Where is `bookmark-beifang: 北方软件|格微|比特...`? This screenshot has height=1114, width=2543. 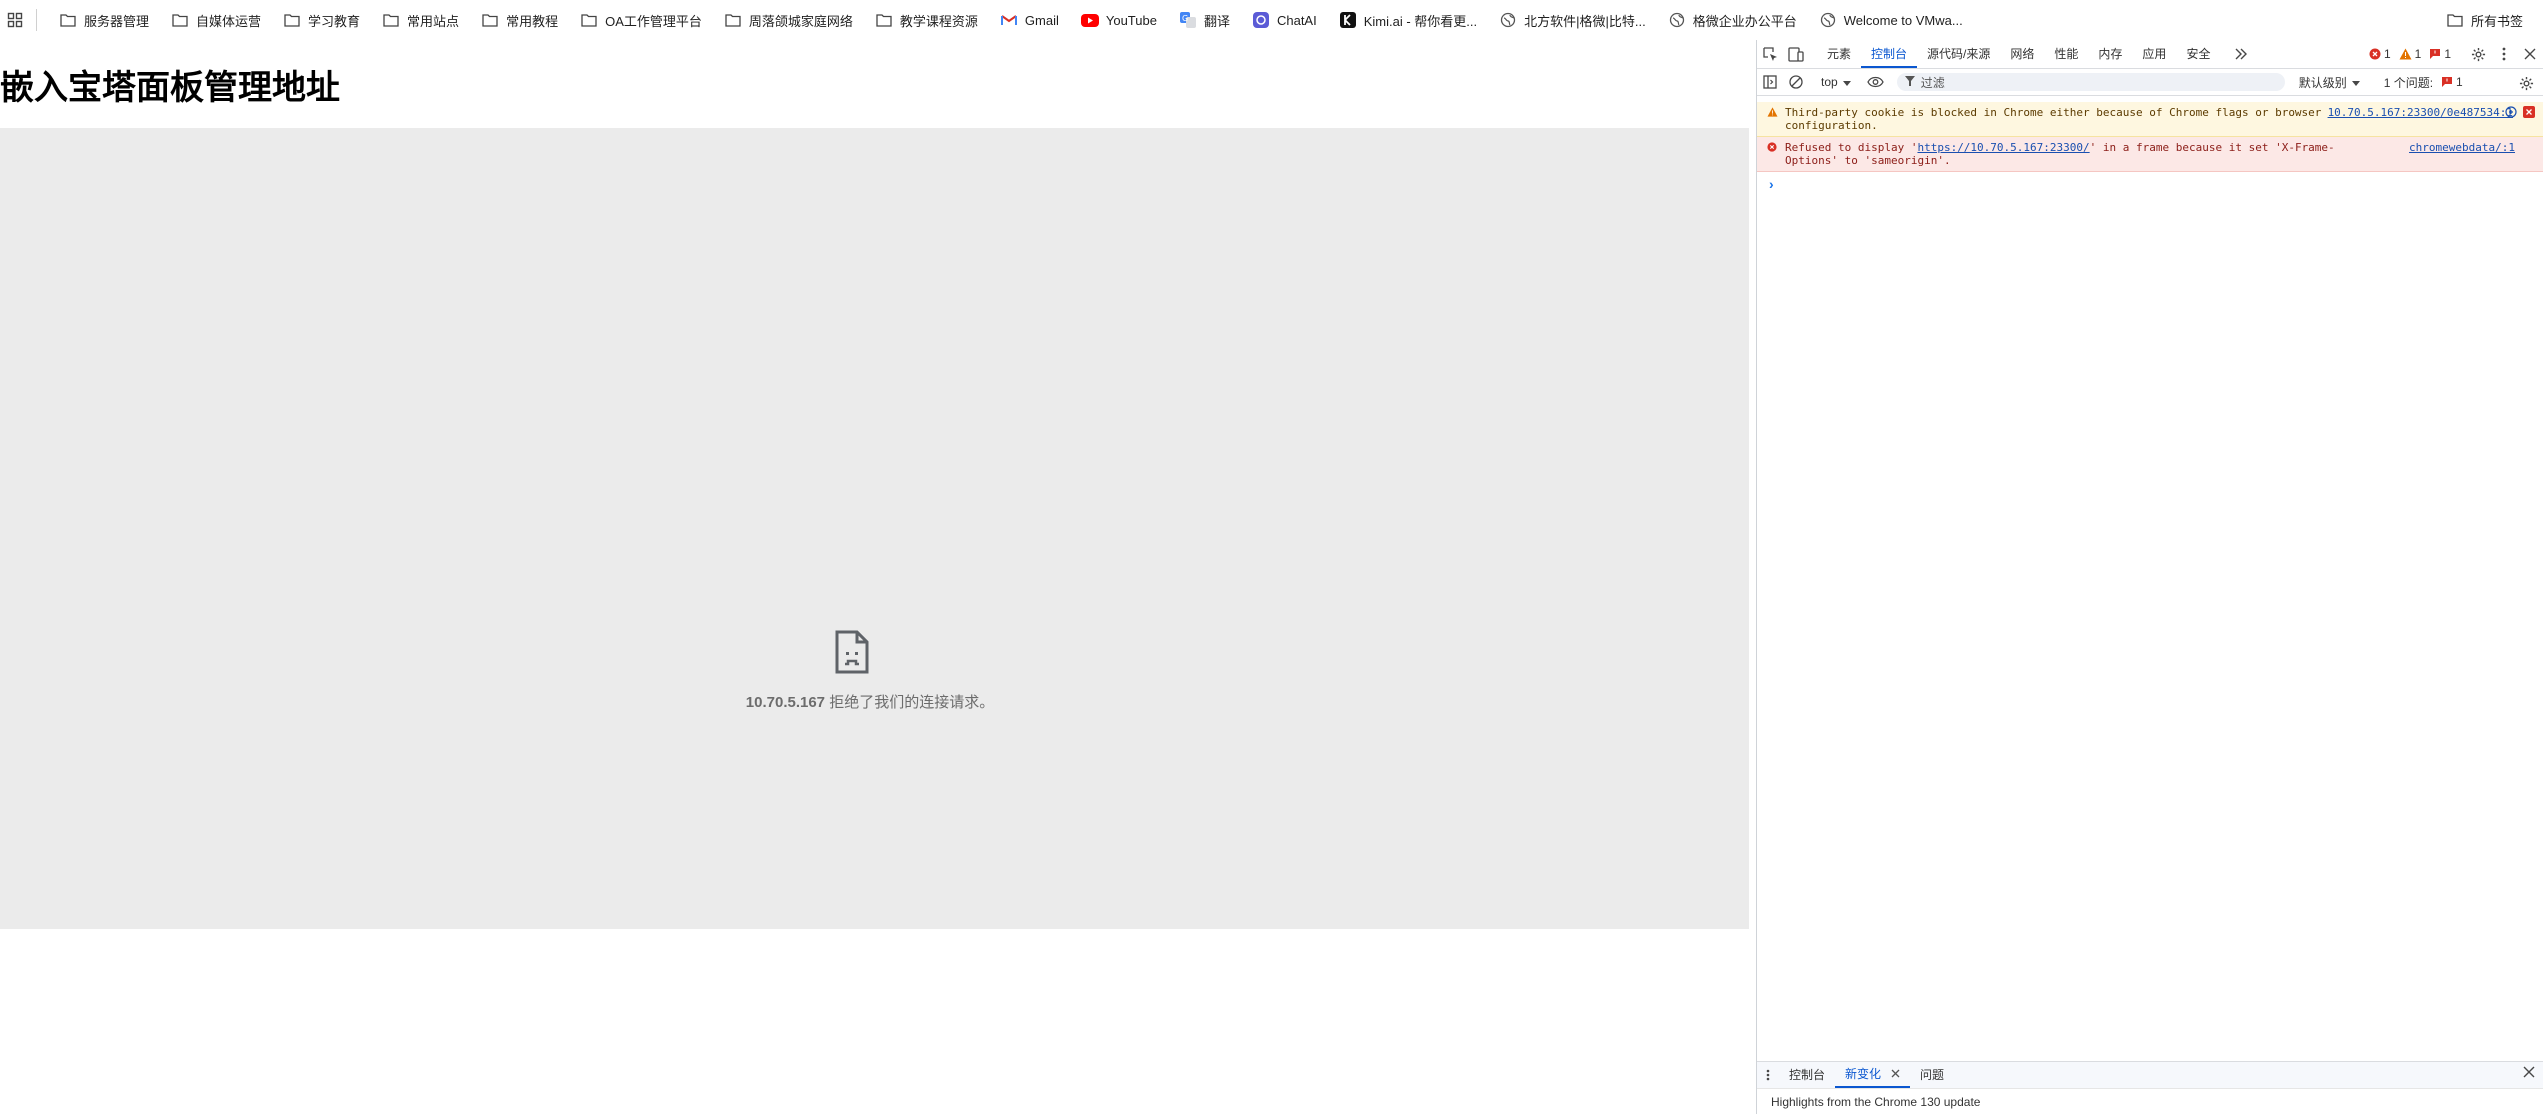
bookmark-beifang: 北方软件|格微|比特... is located at coordinates (1572, 20).